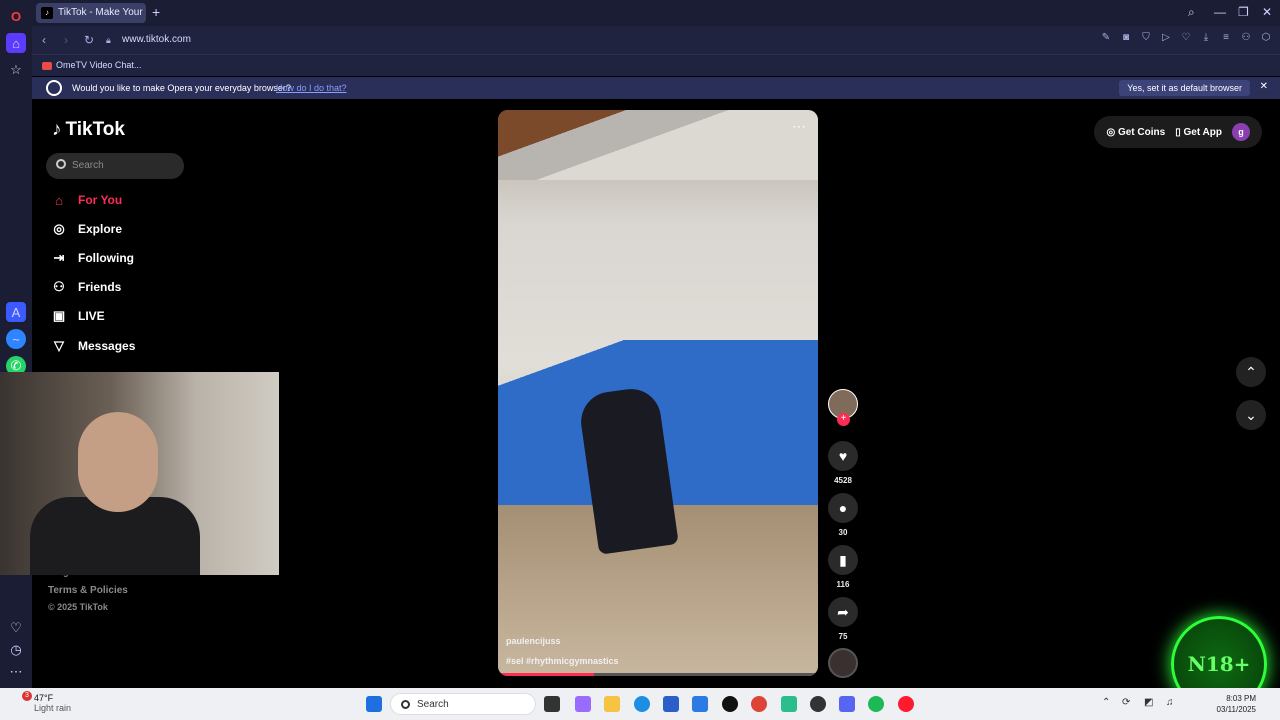  What do you see at coordinates (53, 708) in the screenshot?
I see `weather-label: Light rain` at bounding box center [53, 708].